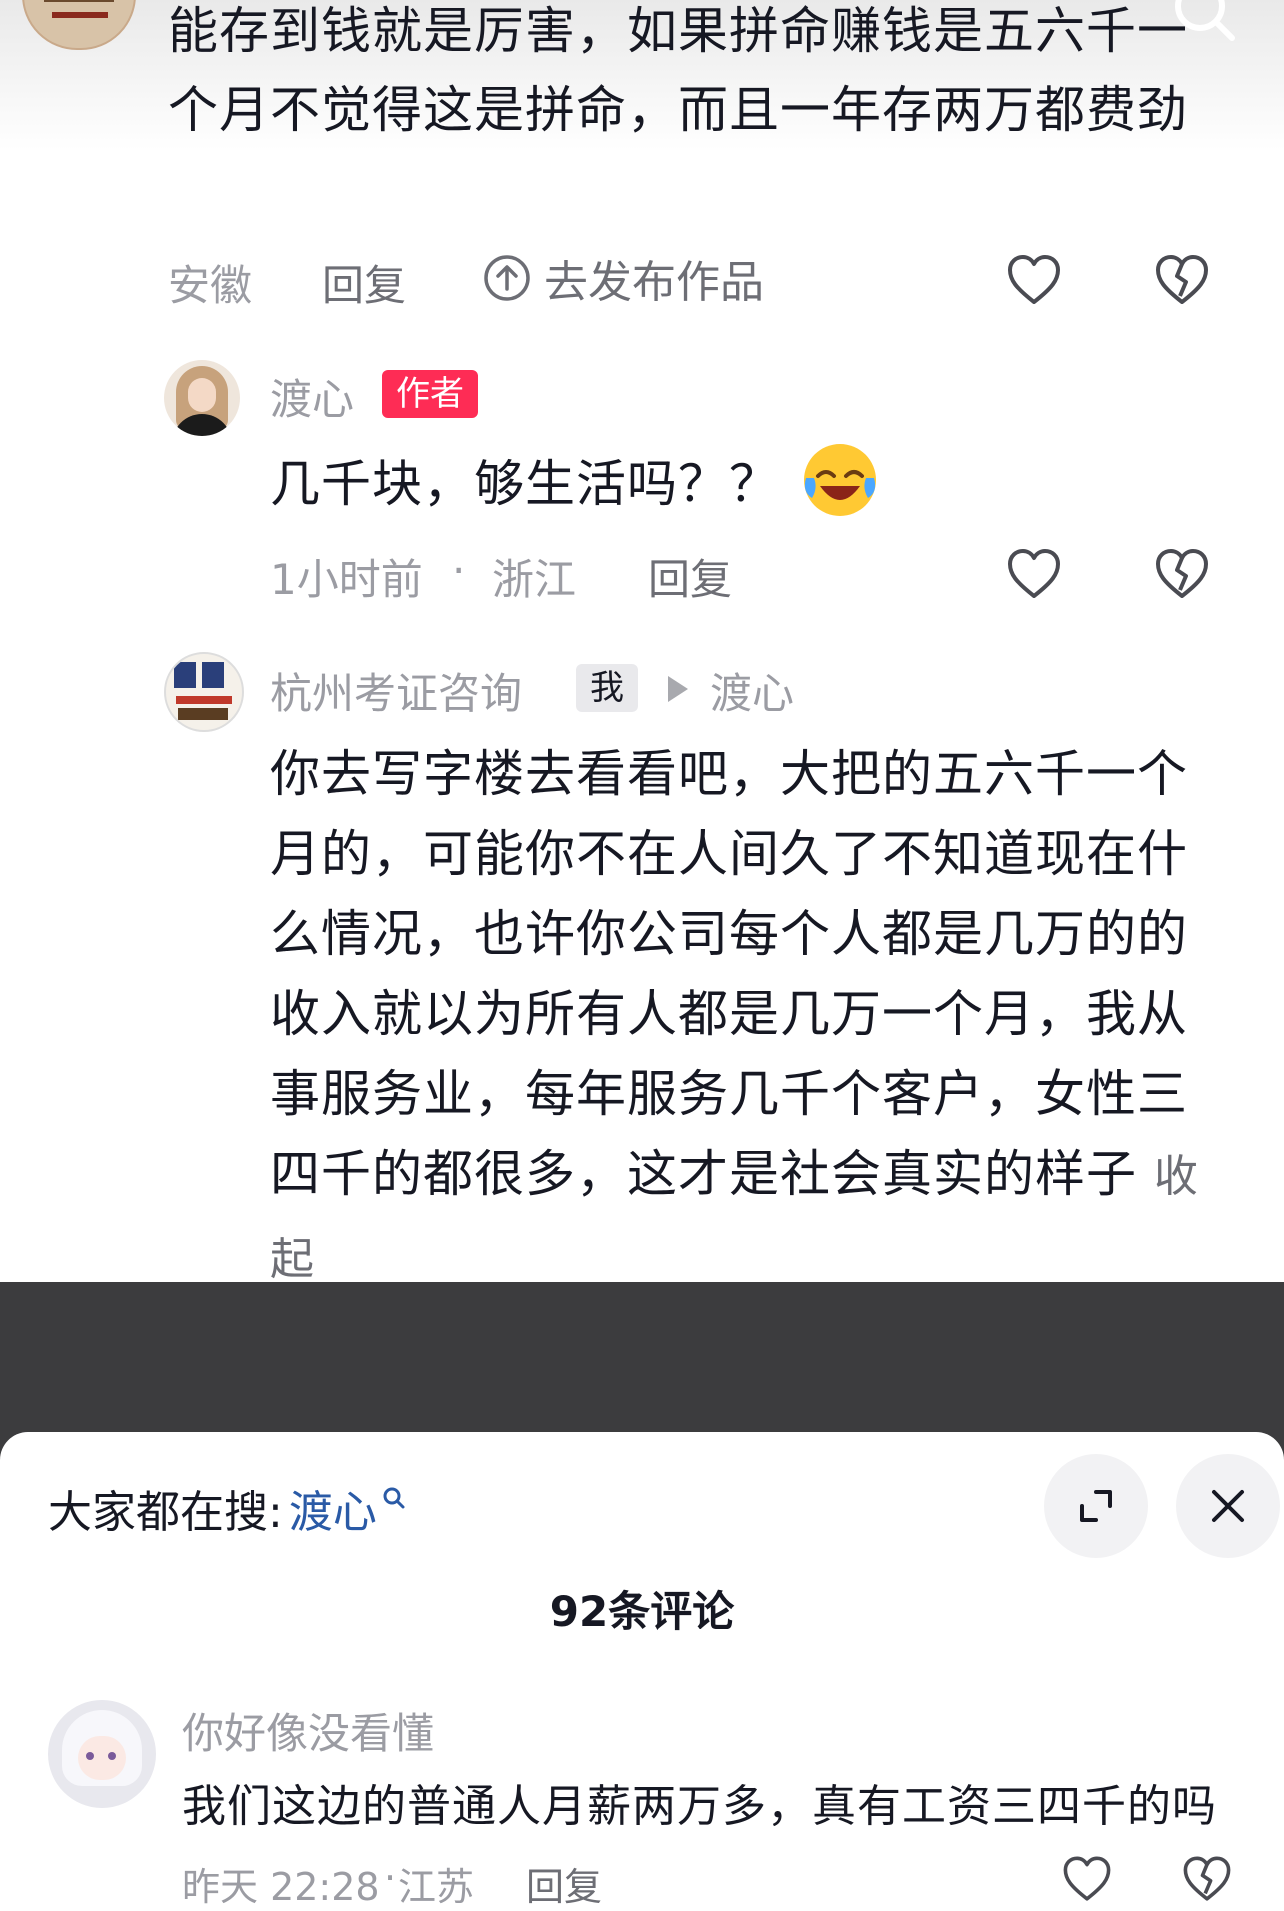  I want to click on comment-count: 92条评论, so click(642, 1611).